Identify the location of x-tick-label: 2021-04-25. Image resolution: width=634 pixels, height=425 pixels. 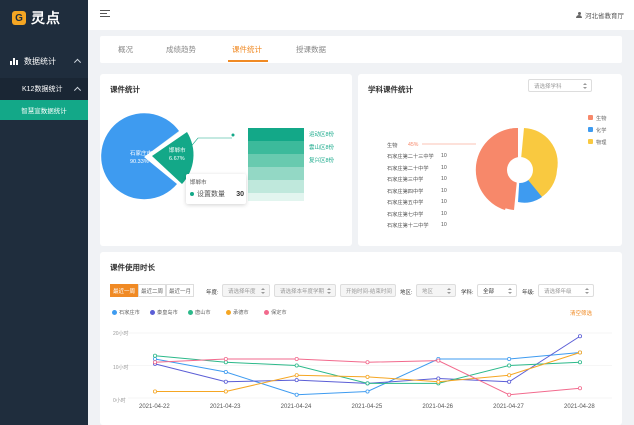
(367, 407).